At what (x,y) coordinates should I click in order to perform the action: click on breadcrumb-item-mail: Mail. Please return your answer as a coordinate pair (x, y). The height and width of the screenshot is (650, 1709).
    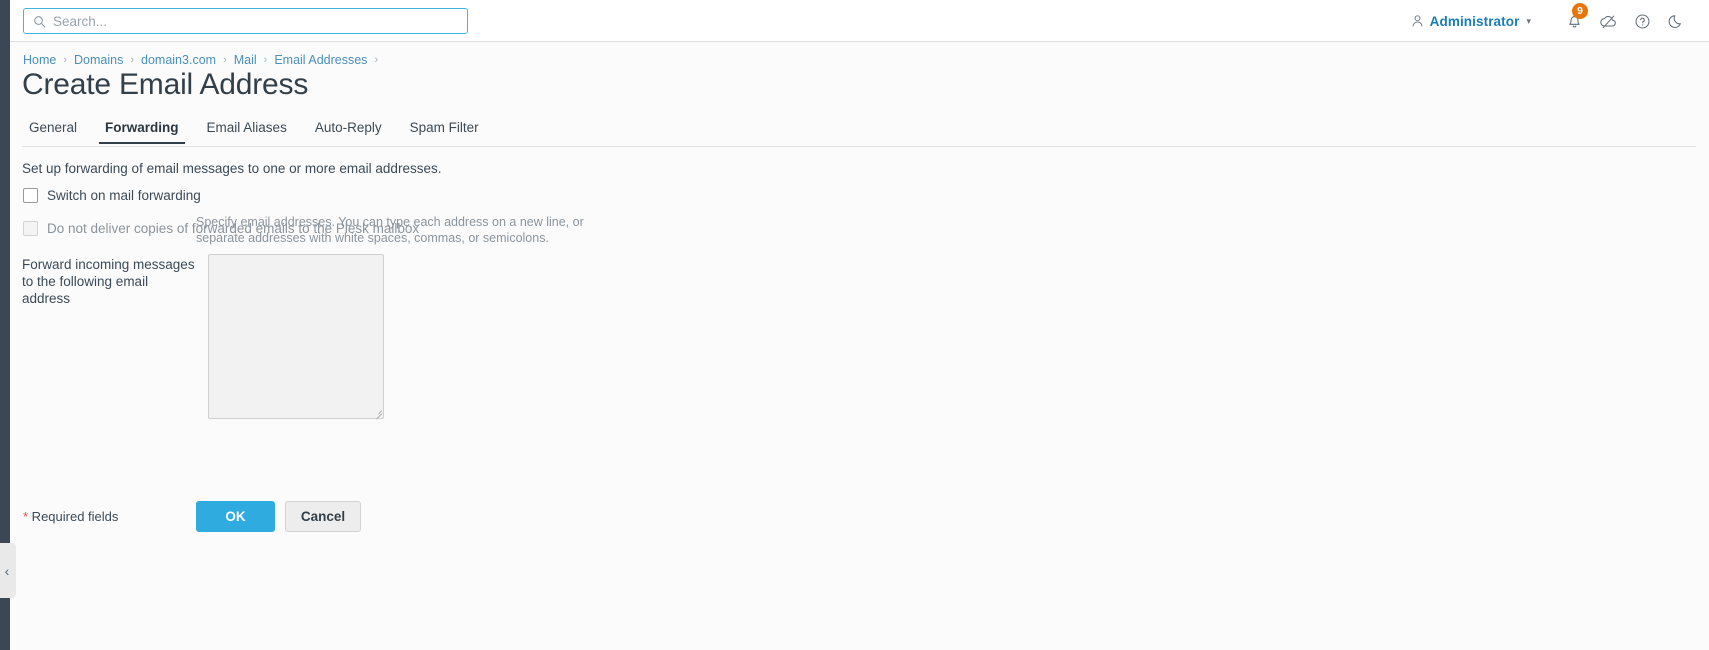
    Looking at the image, I should click on (245, 60).